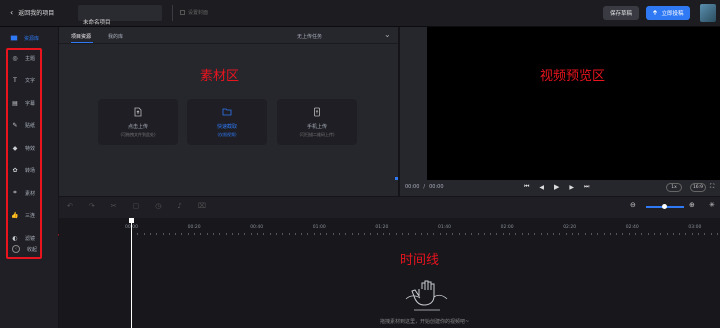 The image size is (720, 328). What do you see at coordinates (138, 122) in the screenshot?
I see `upload-card: 点击上传 (可拖拽文件到此处)` at bounding box center [138, 122].